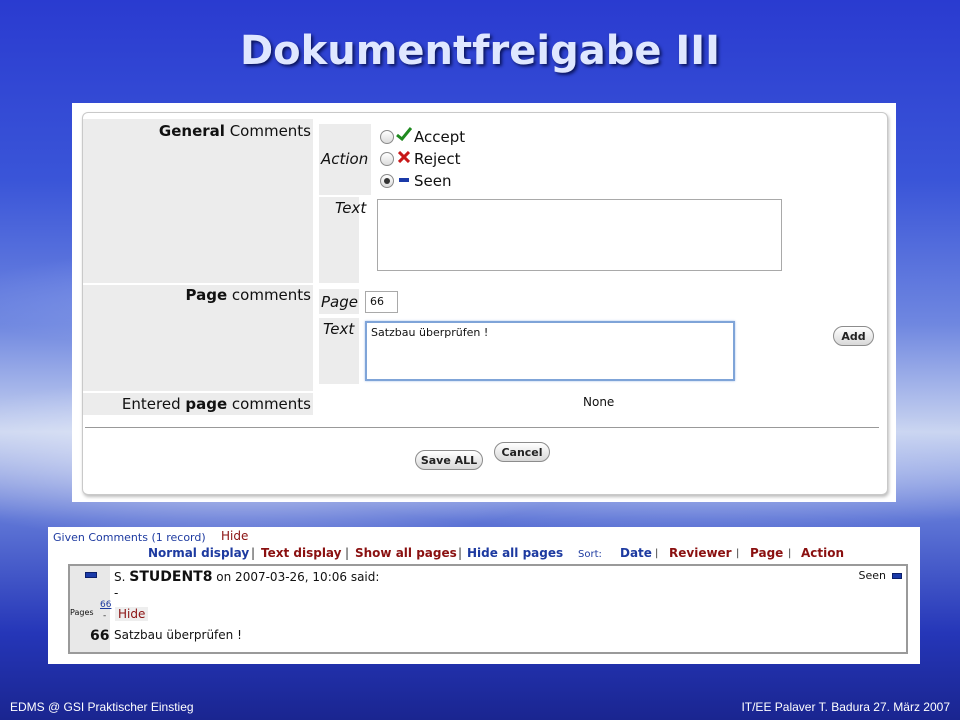  Describe the element at coordinates (433, 181) in the screenshot. I see `seen-label: Seen` at that location.